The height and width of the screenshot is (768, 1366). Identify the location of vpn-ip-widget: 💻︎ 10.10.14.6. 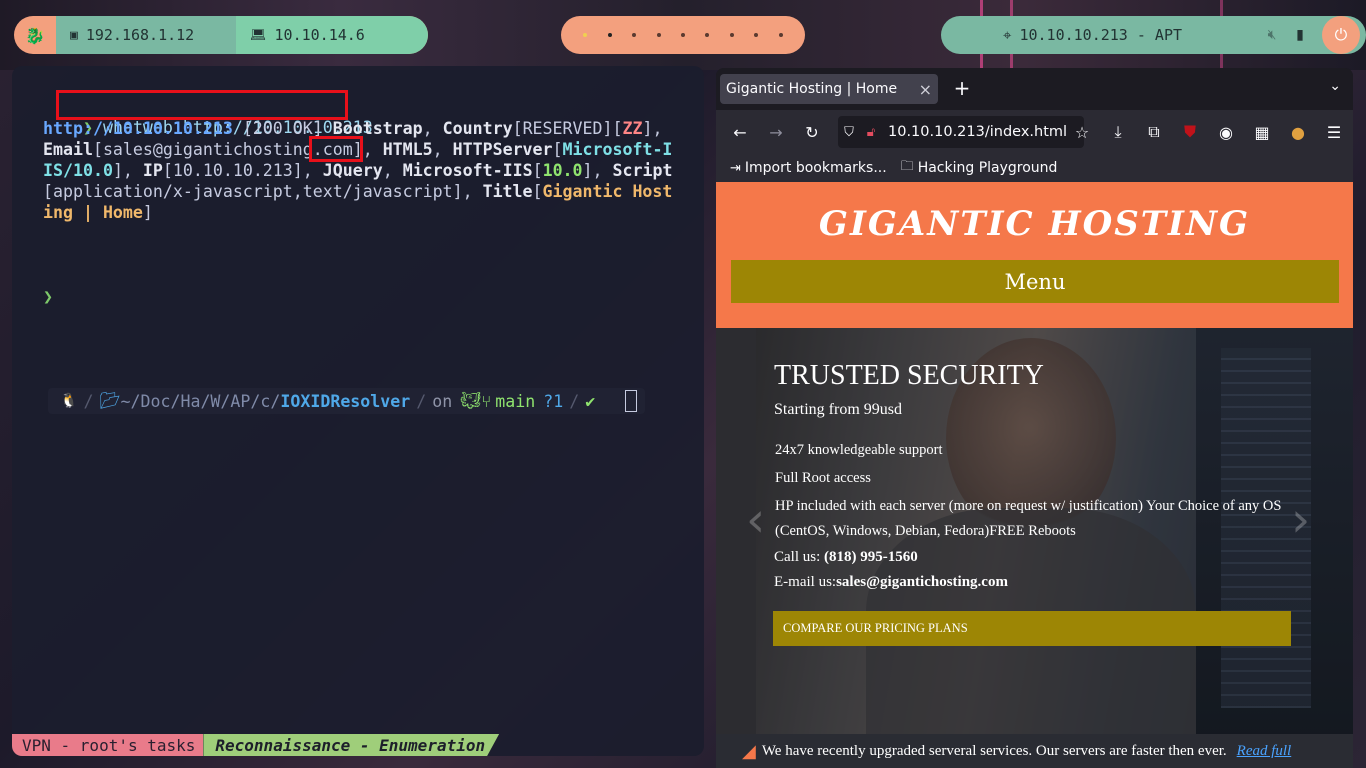
(332, 35).